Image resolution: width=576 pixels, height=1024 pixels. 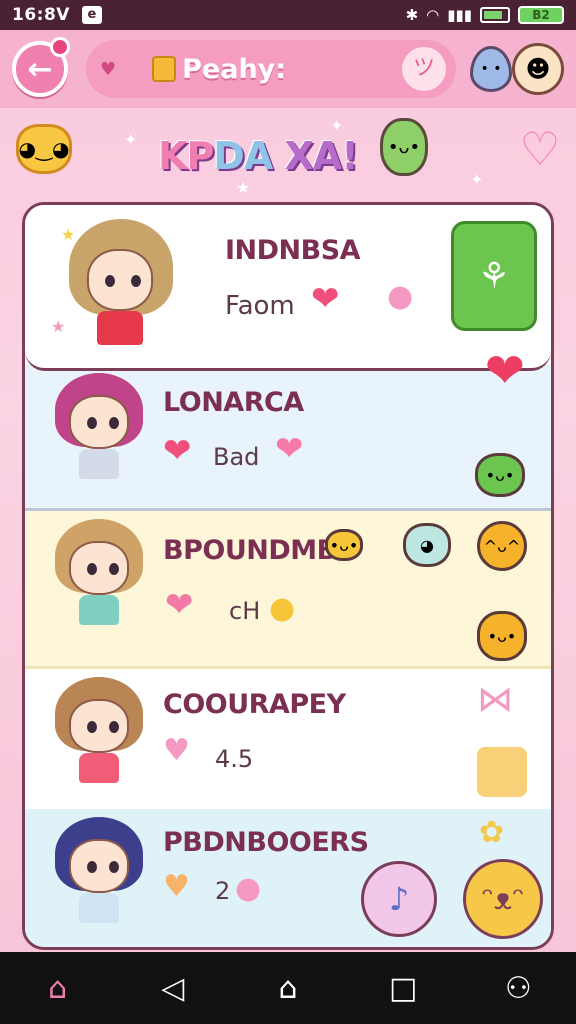 I want to click on list-item-name: PBDNBOOERS, so click(x=266, y=842).